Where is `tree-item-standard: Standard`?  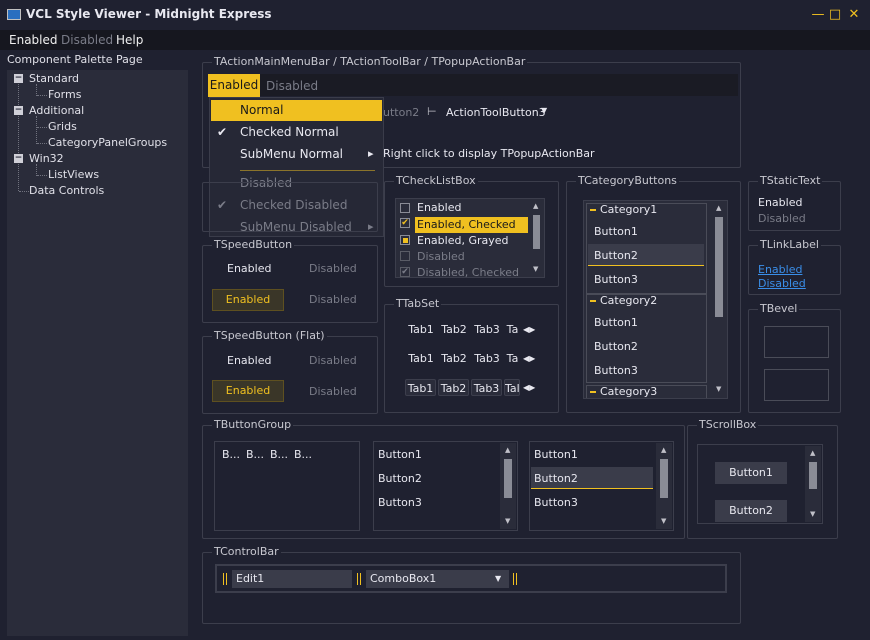
tree-item-standard: Standard is located at coordinates (54, 78).